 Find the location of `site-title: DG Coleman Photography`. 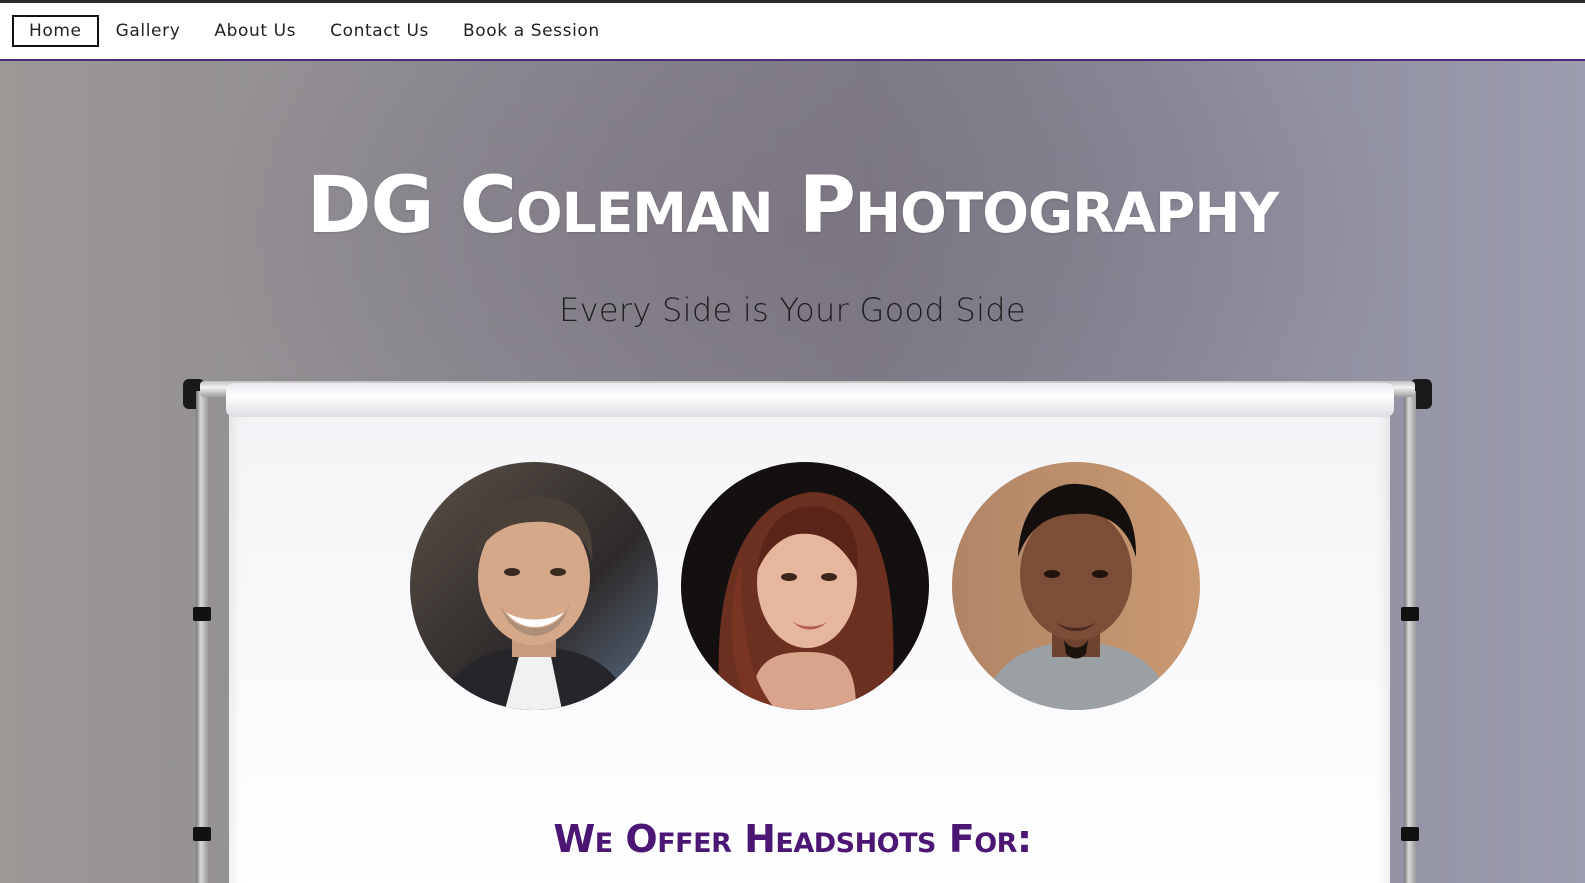

site-title: DG Coleman Photography is located at coordinates (792, 206).